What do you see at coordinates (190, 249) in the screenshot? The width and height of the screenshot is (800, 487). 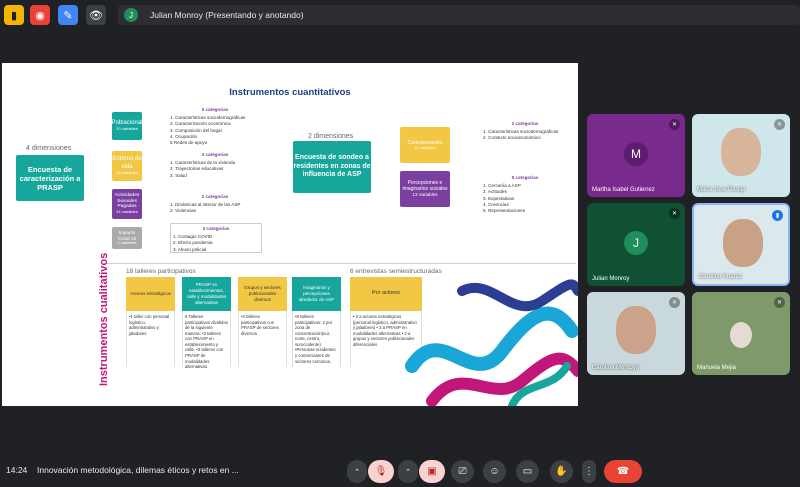 I see `list-item: 3. Abuso policial` at bounding box center [190, 249].